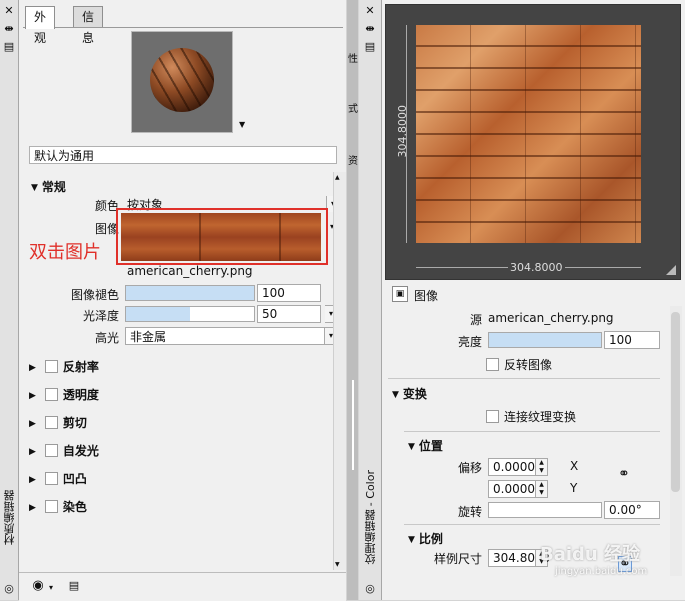 This screenshot has height=601, width=685. I want to click on section-position: ▼ 位置, so click(425, 445).